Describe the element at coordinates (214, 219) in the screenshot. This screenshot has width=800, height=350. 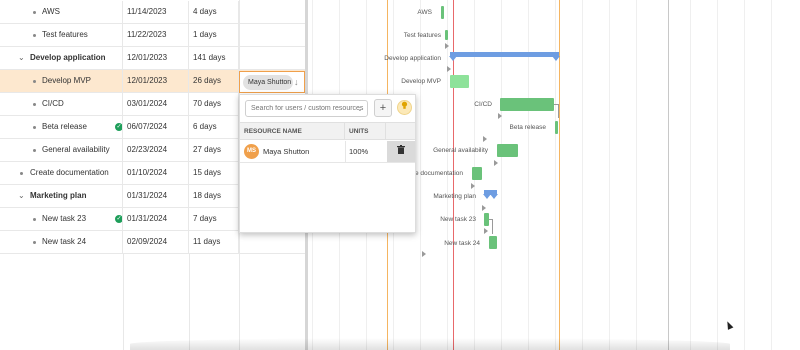
I see `duration-cell: 7 days` at that location.